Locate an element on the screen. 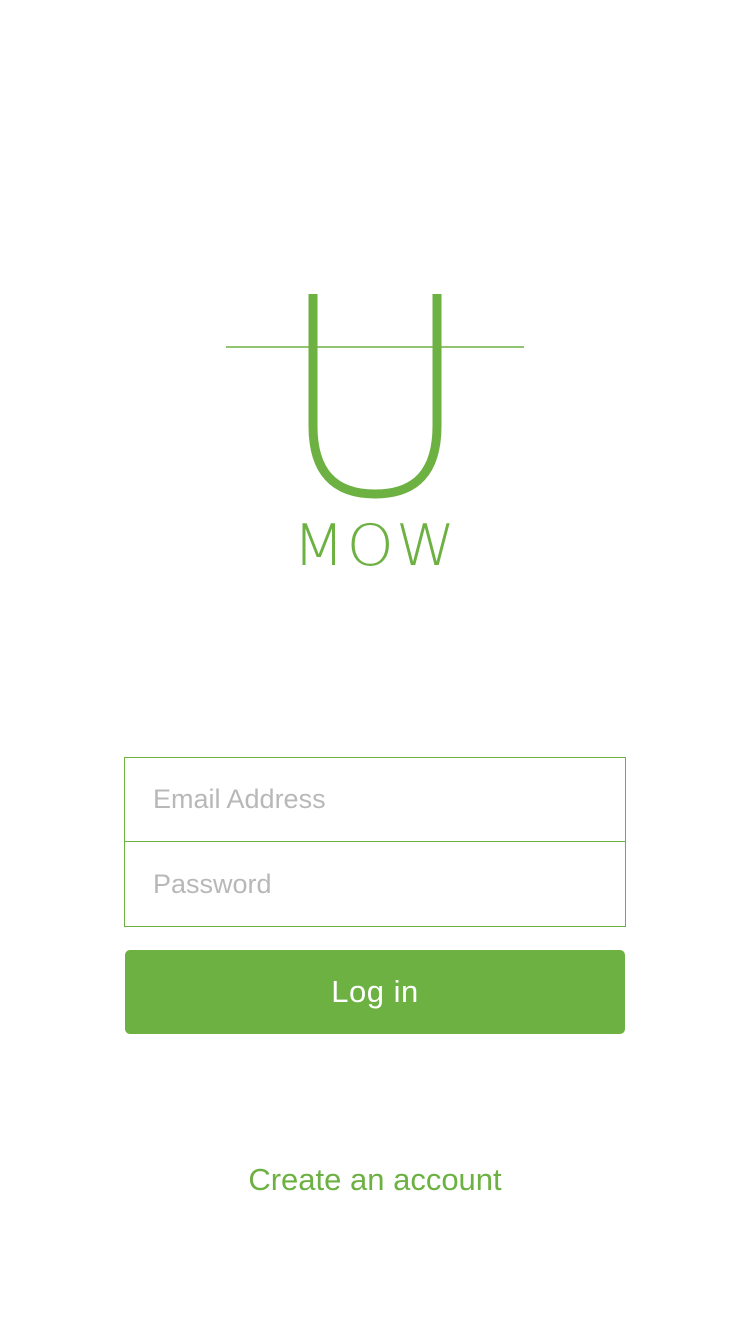 This screenshot has height=1334, width=750. email-field is located at coordinates (375, 799).